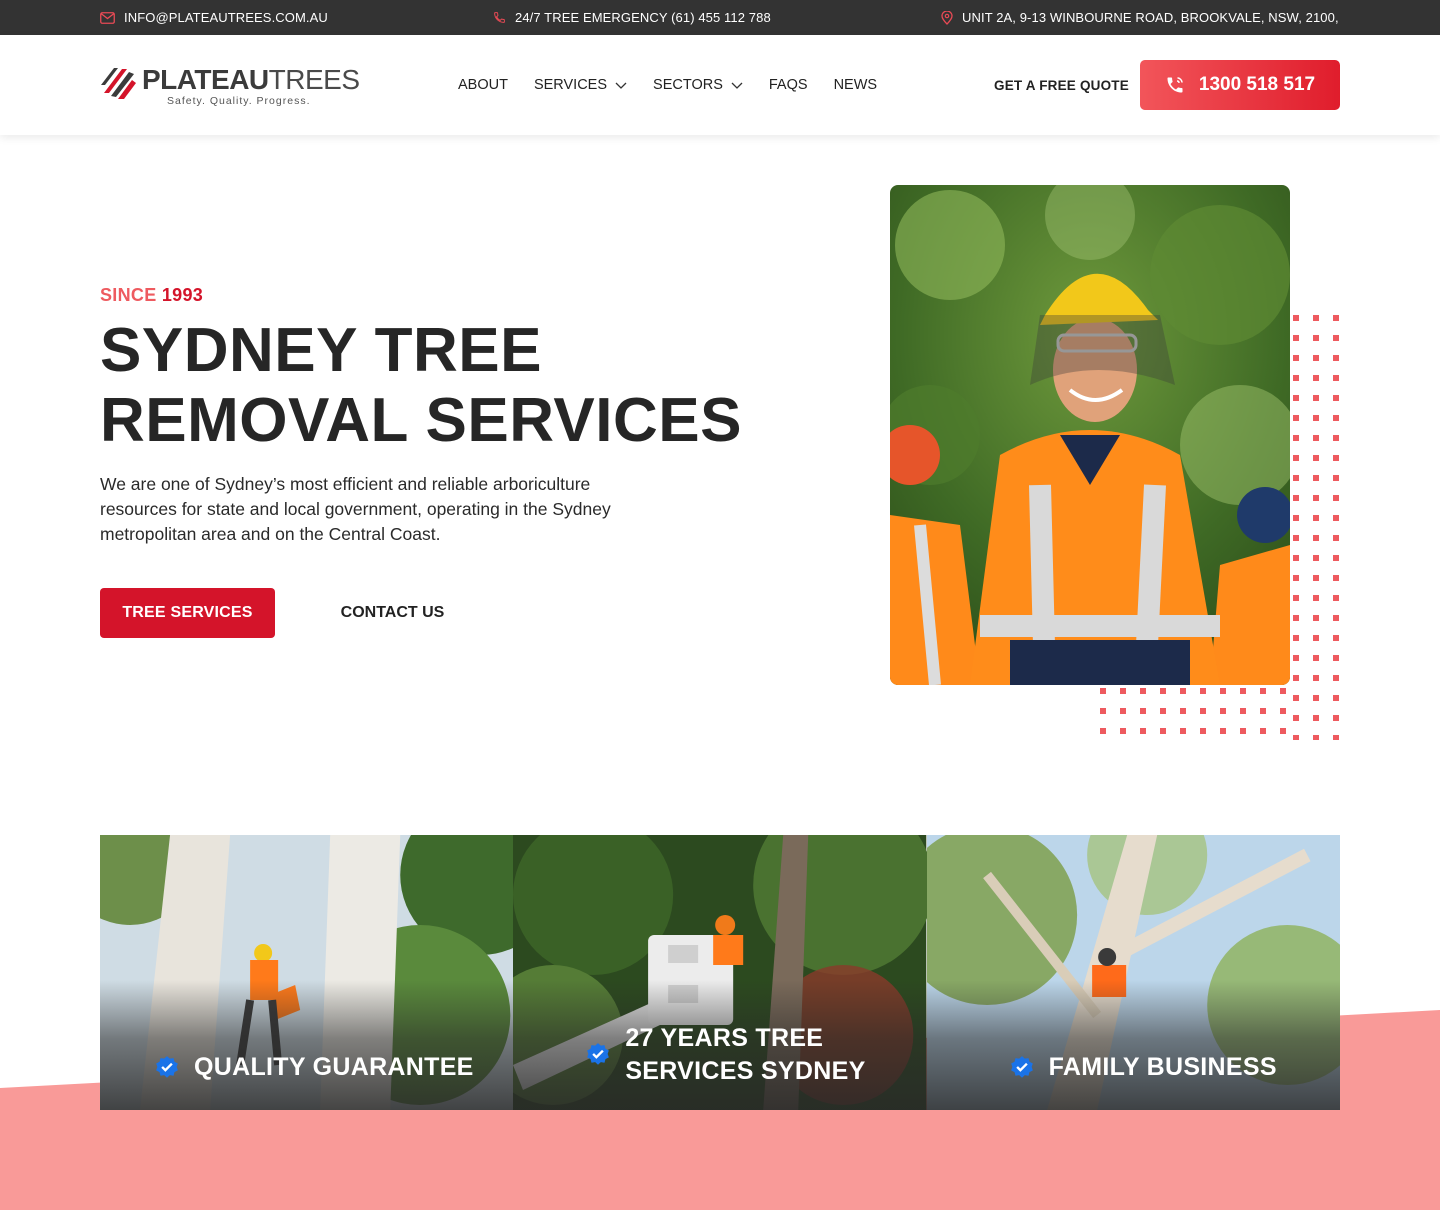 The height and width of the screenshot is (1210, 1440). What do you see at coordinates (421, 420) in the screenshot?
I see `hero-title-line-2: REMOVAL SERVICES` at bounding box center [421, 420].